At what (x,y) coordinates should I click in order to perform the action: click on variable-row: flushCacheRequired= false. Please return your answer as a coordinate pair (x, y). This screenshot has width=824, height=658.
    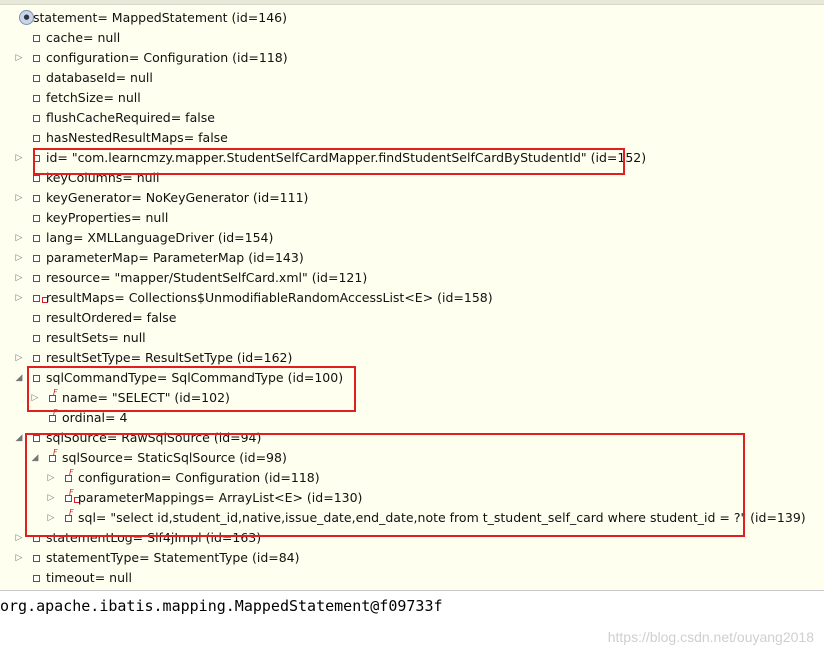
    Looking at the image, I should click on (412, 118).